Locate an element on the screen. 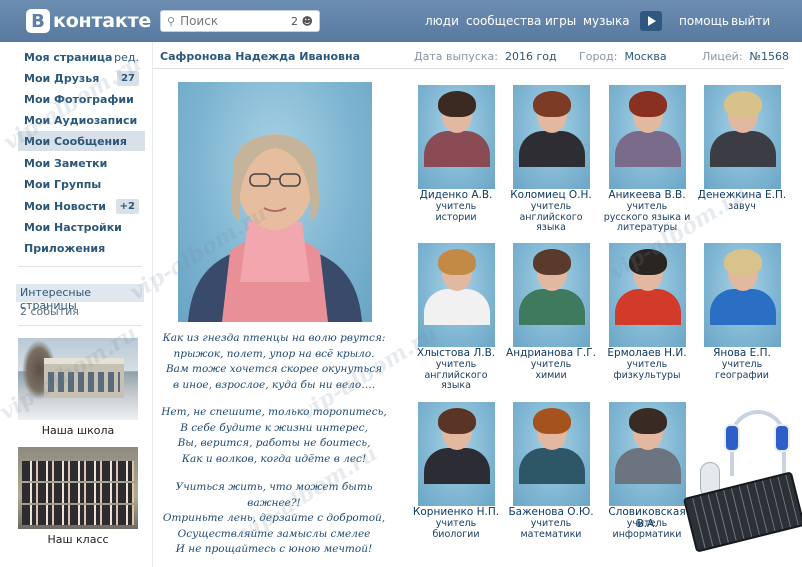 The width and height of the screenshot is (802, 567). nav-help: помощь is located at coordinates (704, 21).